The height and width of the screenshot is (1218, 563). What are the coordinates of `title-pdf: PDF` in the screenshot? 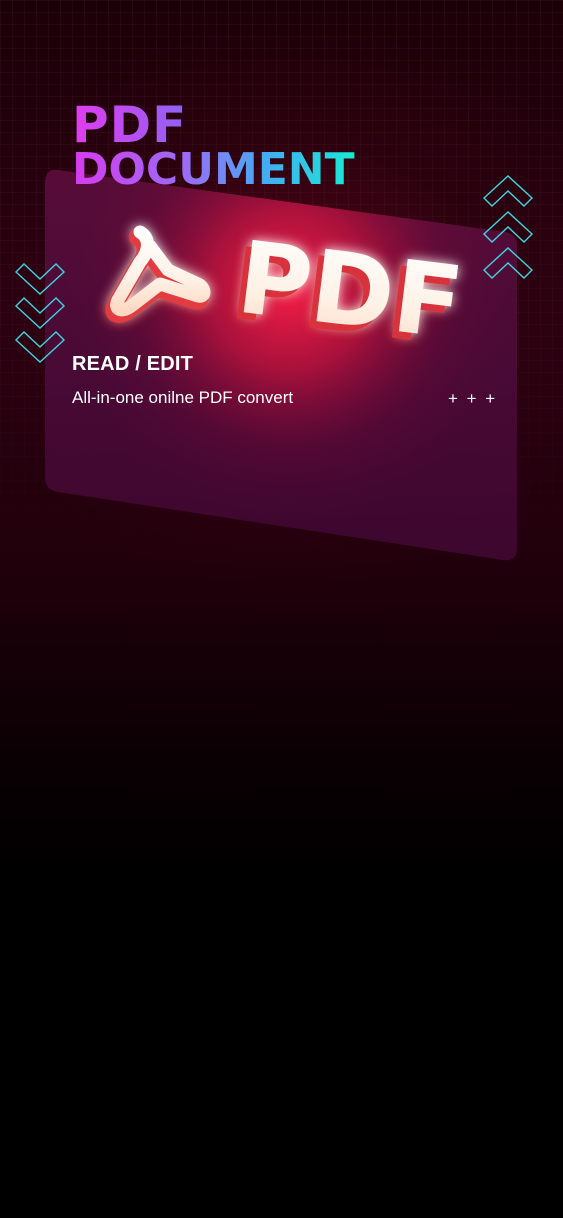 It's located at (130, 125).